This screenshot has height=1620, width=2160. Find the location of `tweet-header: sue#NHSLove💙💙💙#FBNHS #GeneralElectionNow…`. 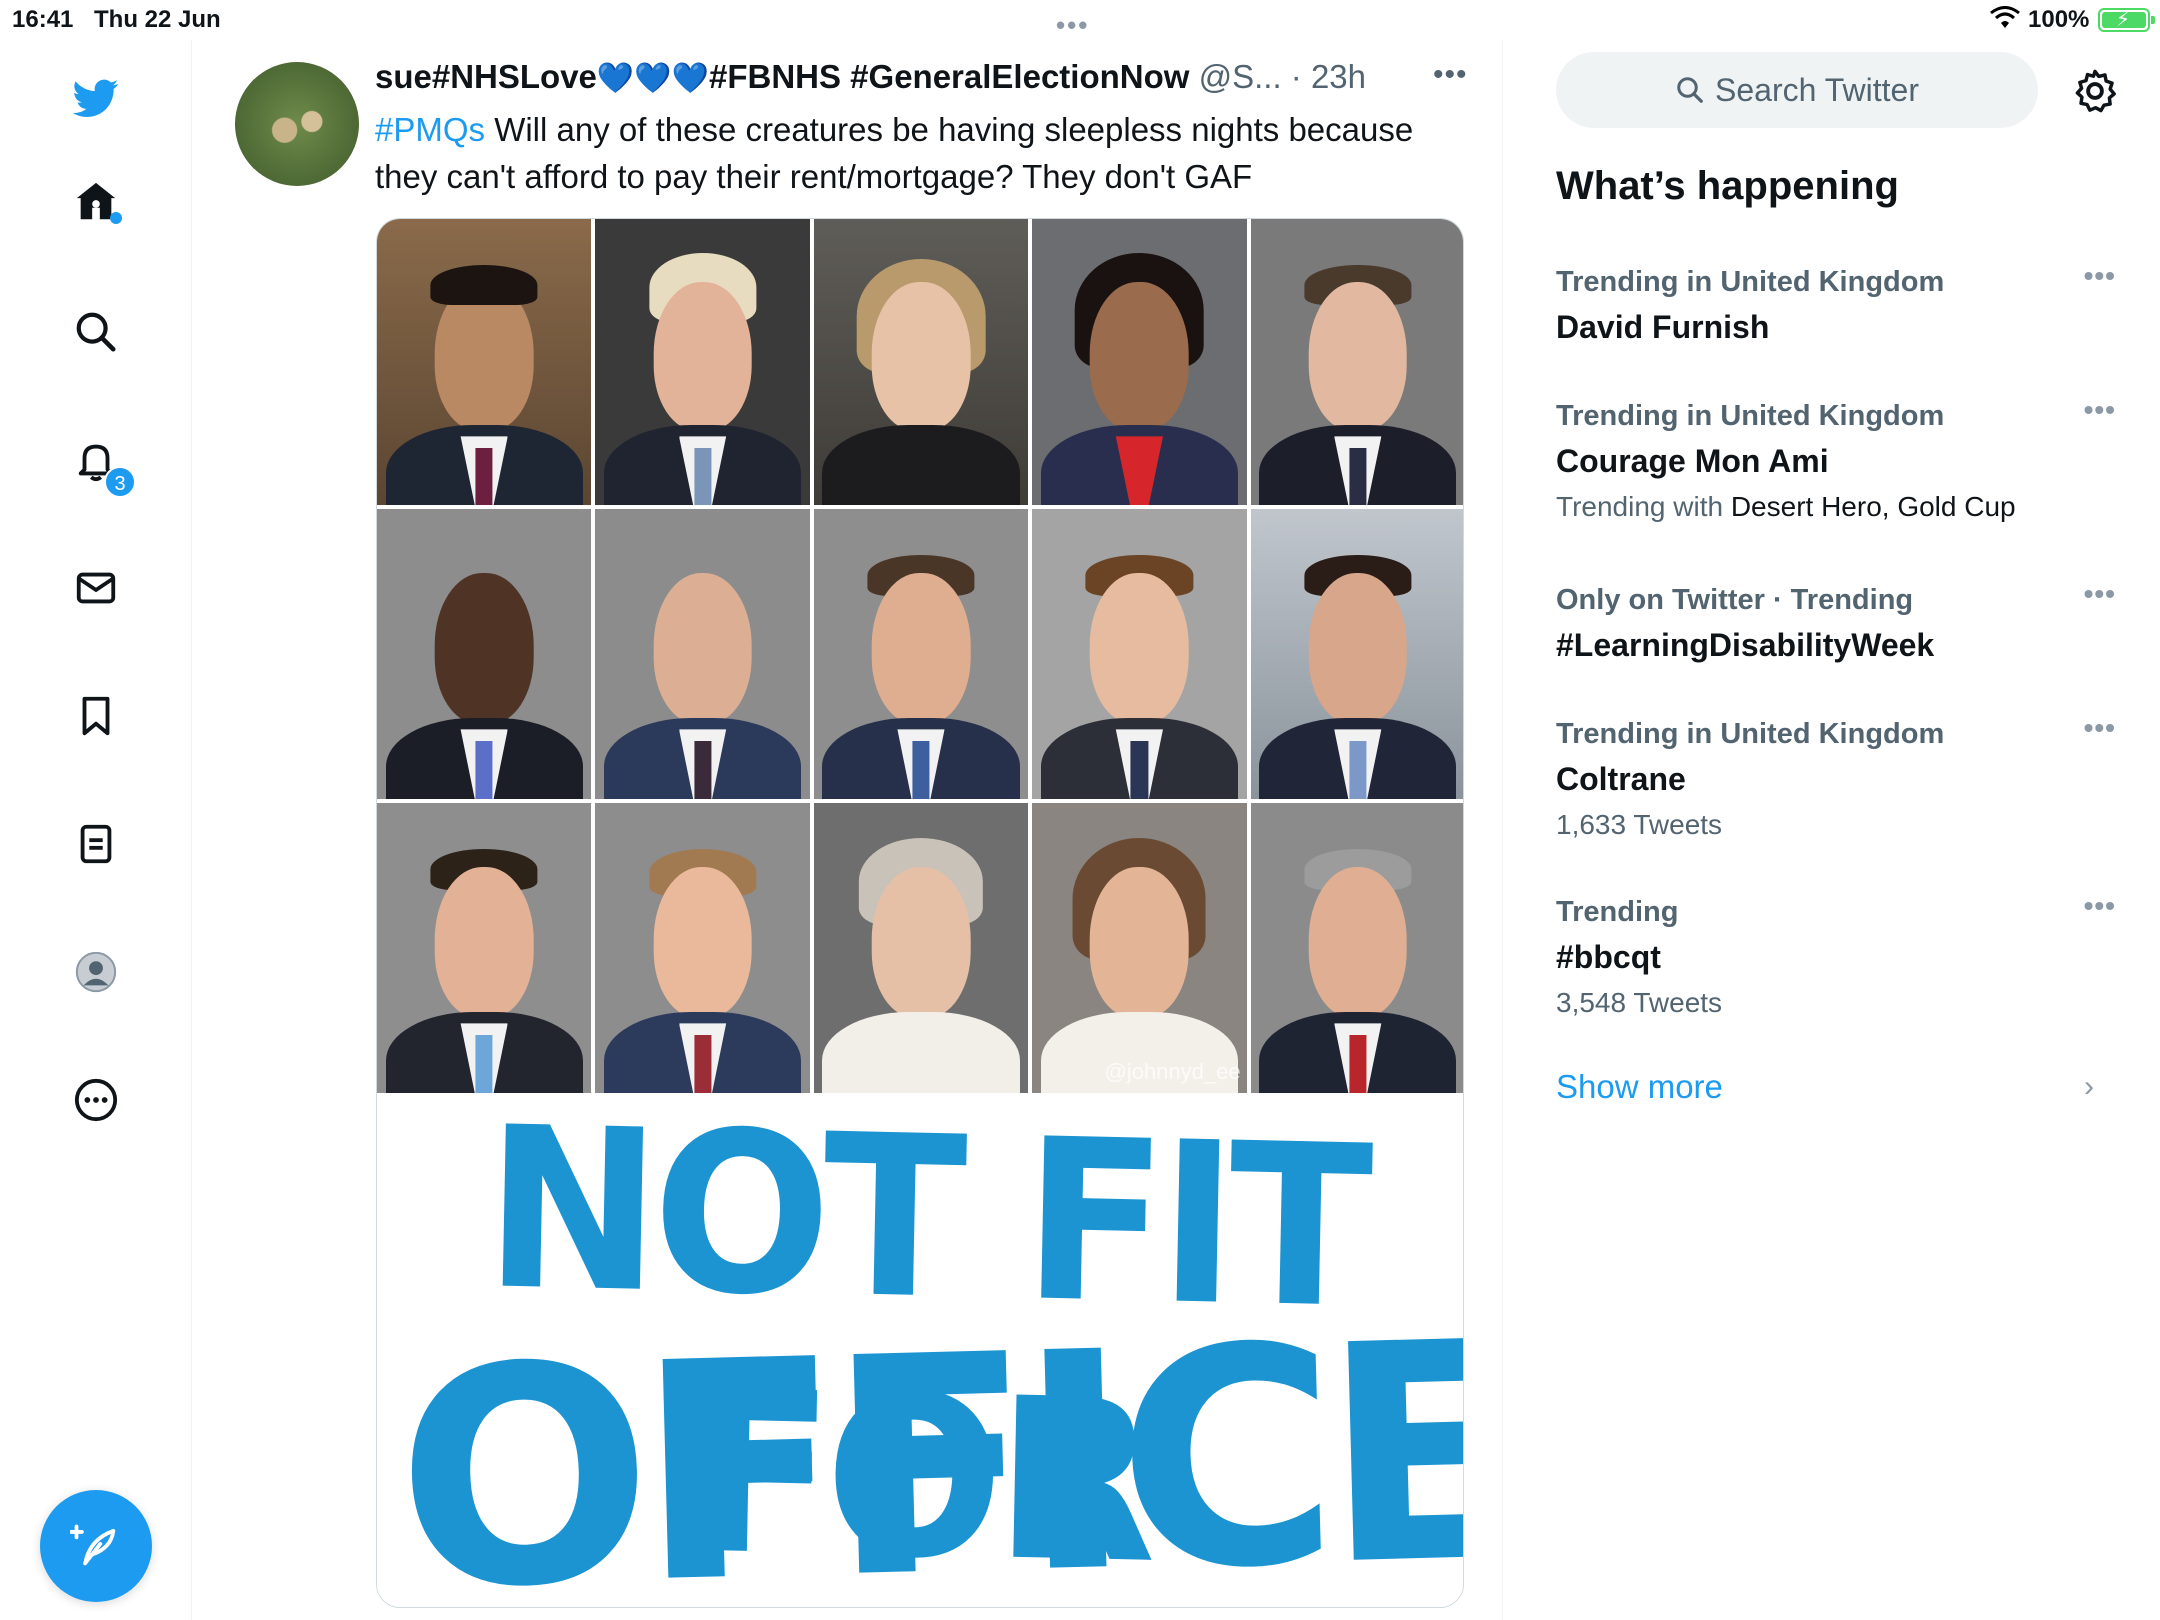

tweet-header: sue#NHSLove💙💙💙#FBNHS #GeneralElectionNow… is located at coordinates (925, 80).